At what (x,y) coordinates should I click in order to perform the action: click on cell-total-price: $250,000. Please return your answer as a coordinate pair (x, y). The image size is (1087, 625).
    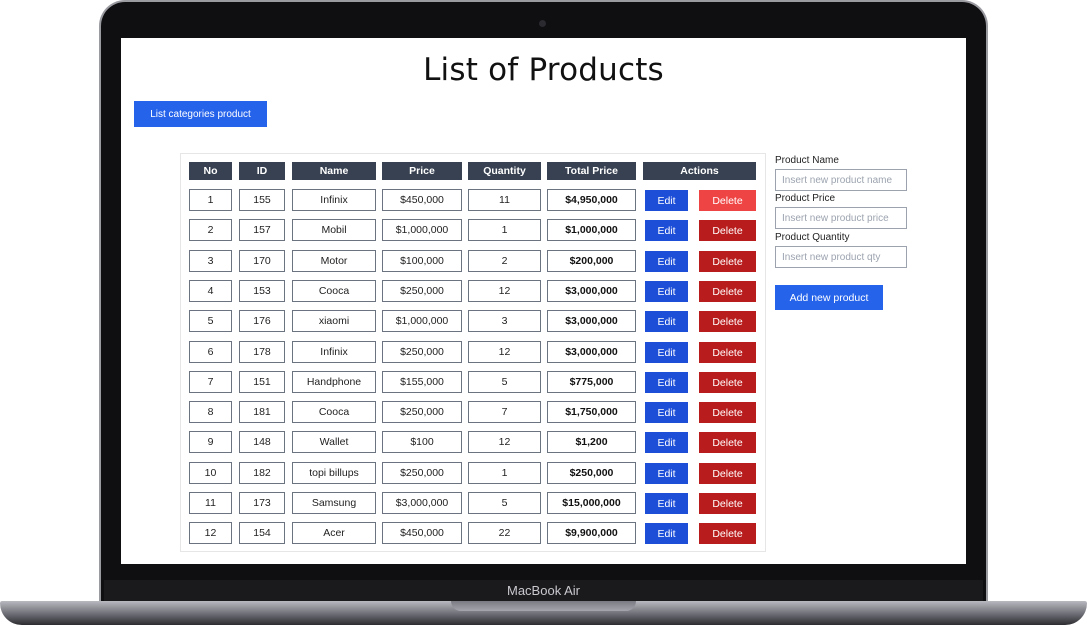
    Looking at the image, I should click on (591, 473).